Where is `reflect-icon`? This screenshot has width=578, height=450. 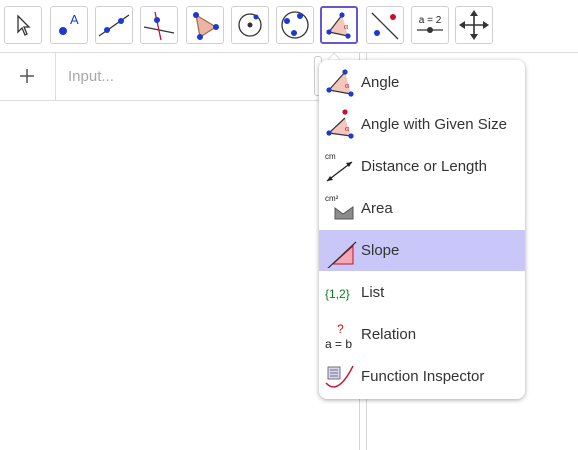
reflect-icon is located at coordinates (385, 26).